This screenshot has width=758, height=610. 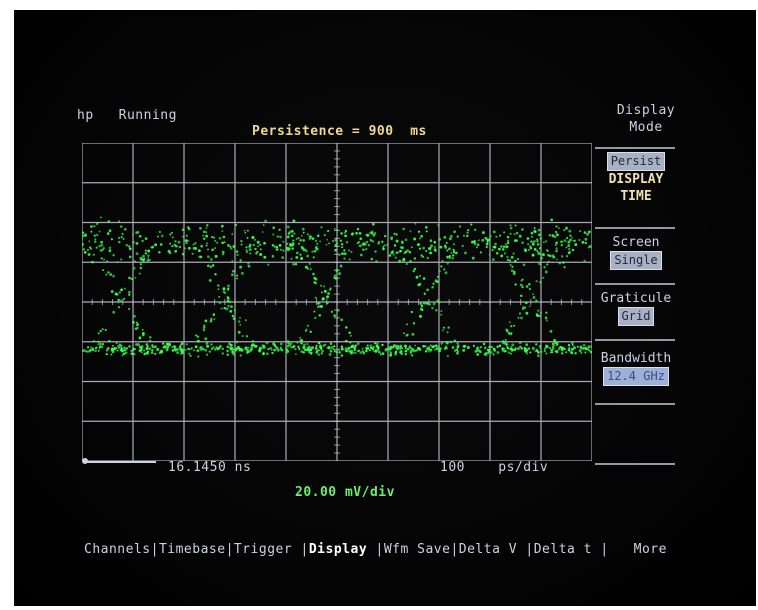 I want to click on softkey-display-mode: Persist DISPLAY TIME, so click(x=636, y=178).